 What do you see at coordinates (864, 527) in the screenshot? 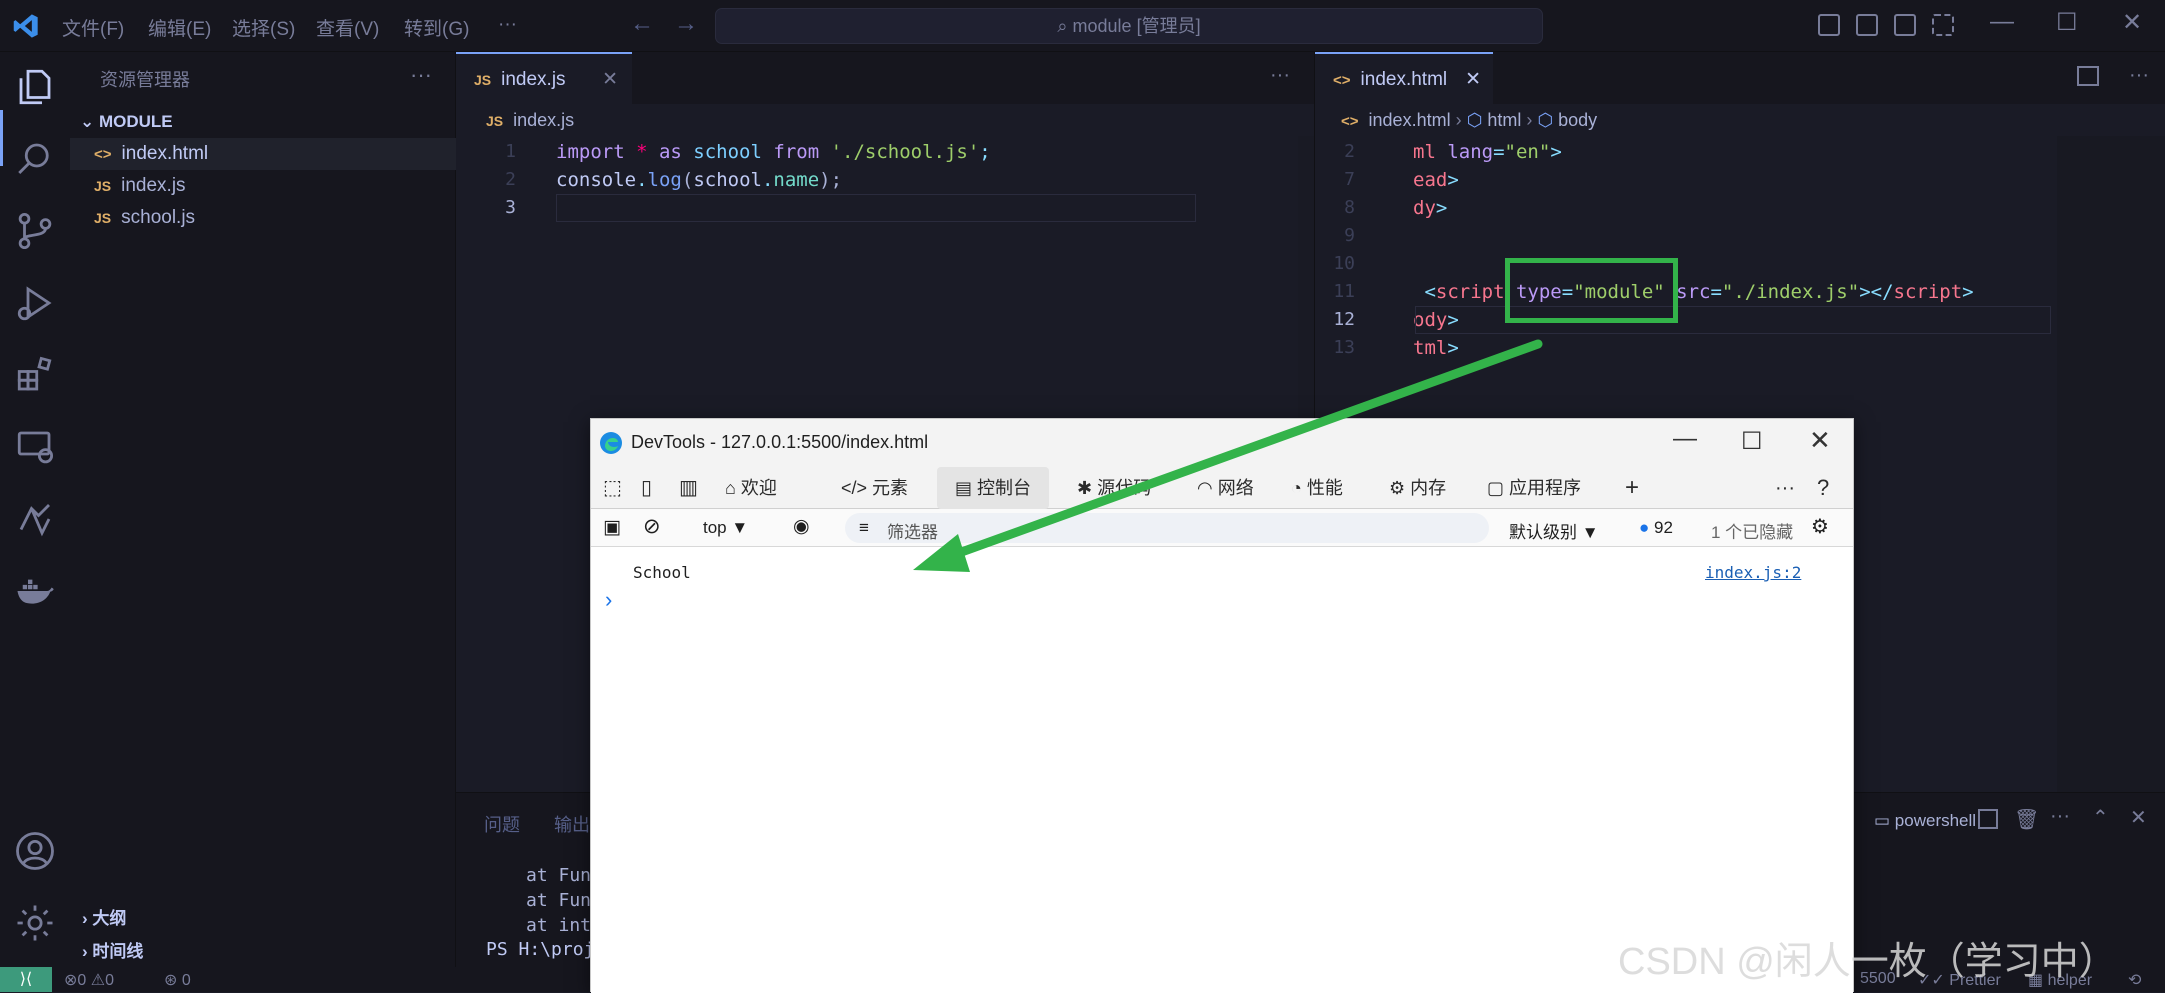
I see `filter-icon: ≡` at bounding box center [864, 527].